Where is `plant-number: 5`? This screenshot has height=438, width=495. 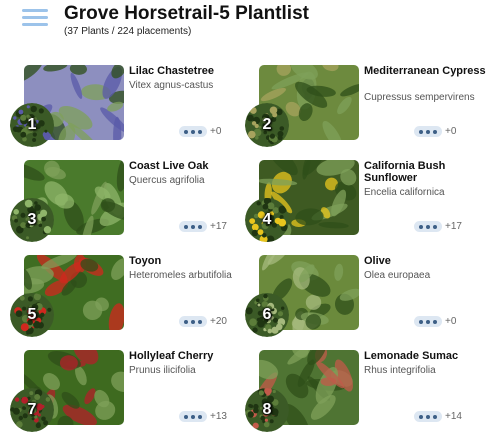 plant-number: 5 is located at coordinates (32, 314).